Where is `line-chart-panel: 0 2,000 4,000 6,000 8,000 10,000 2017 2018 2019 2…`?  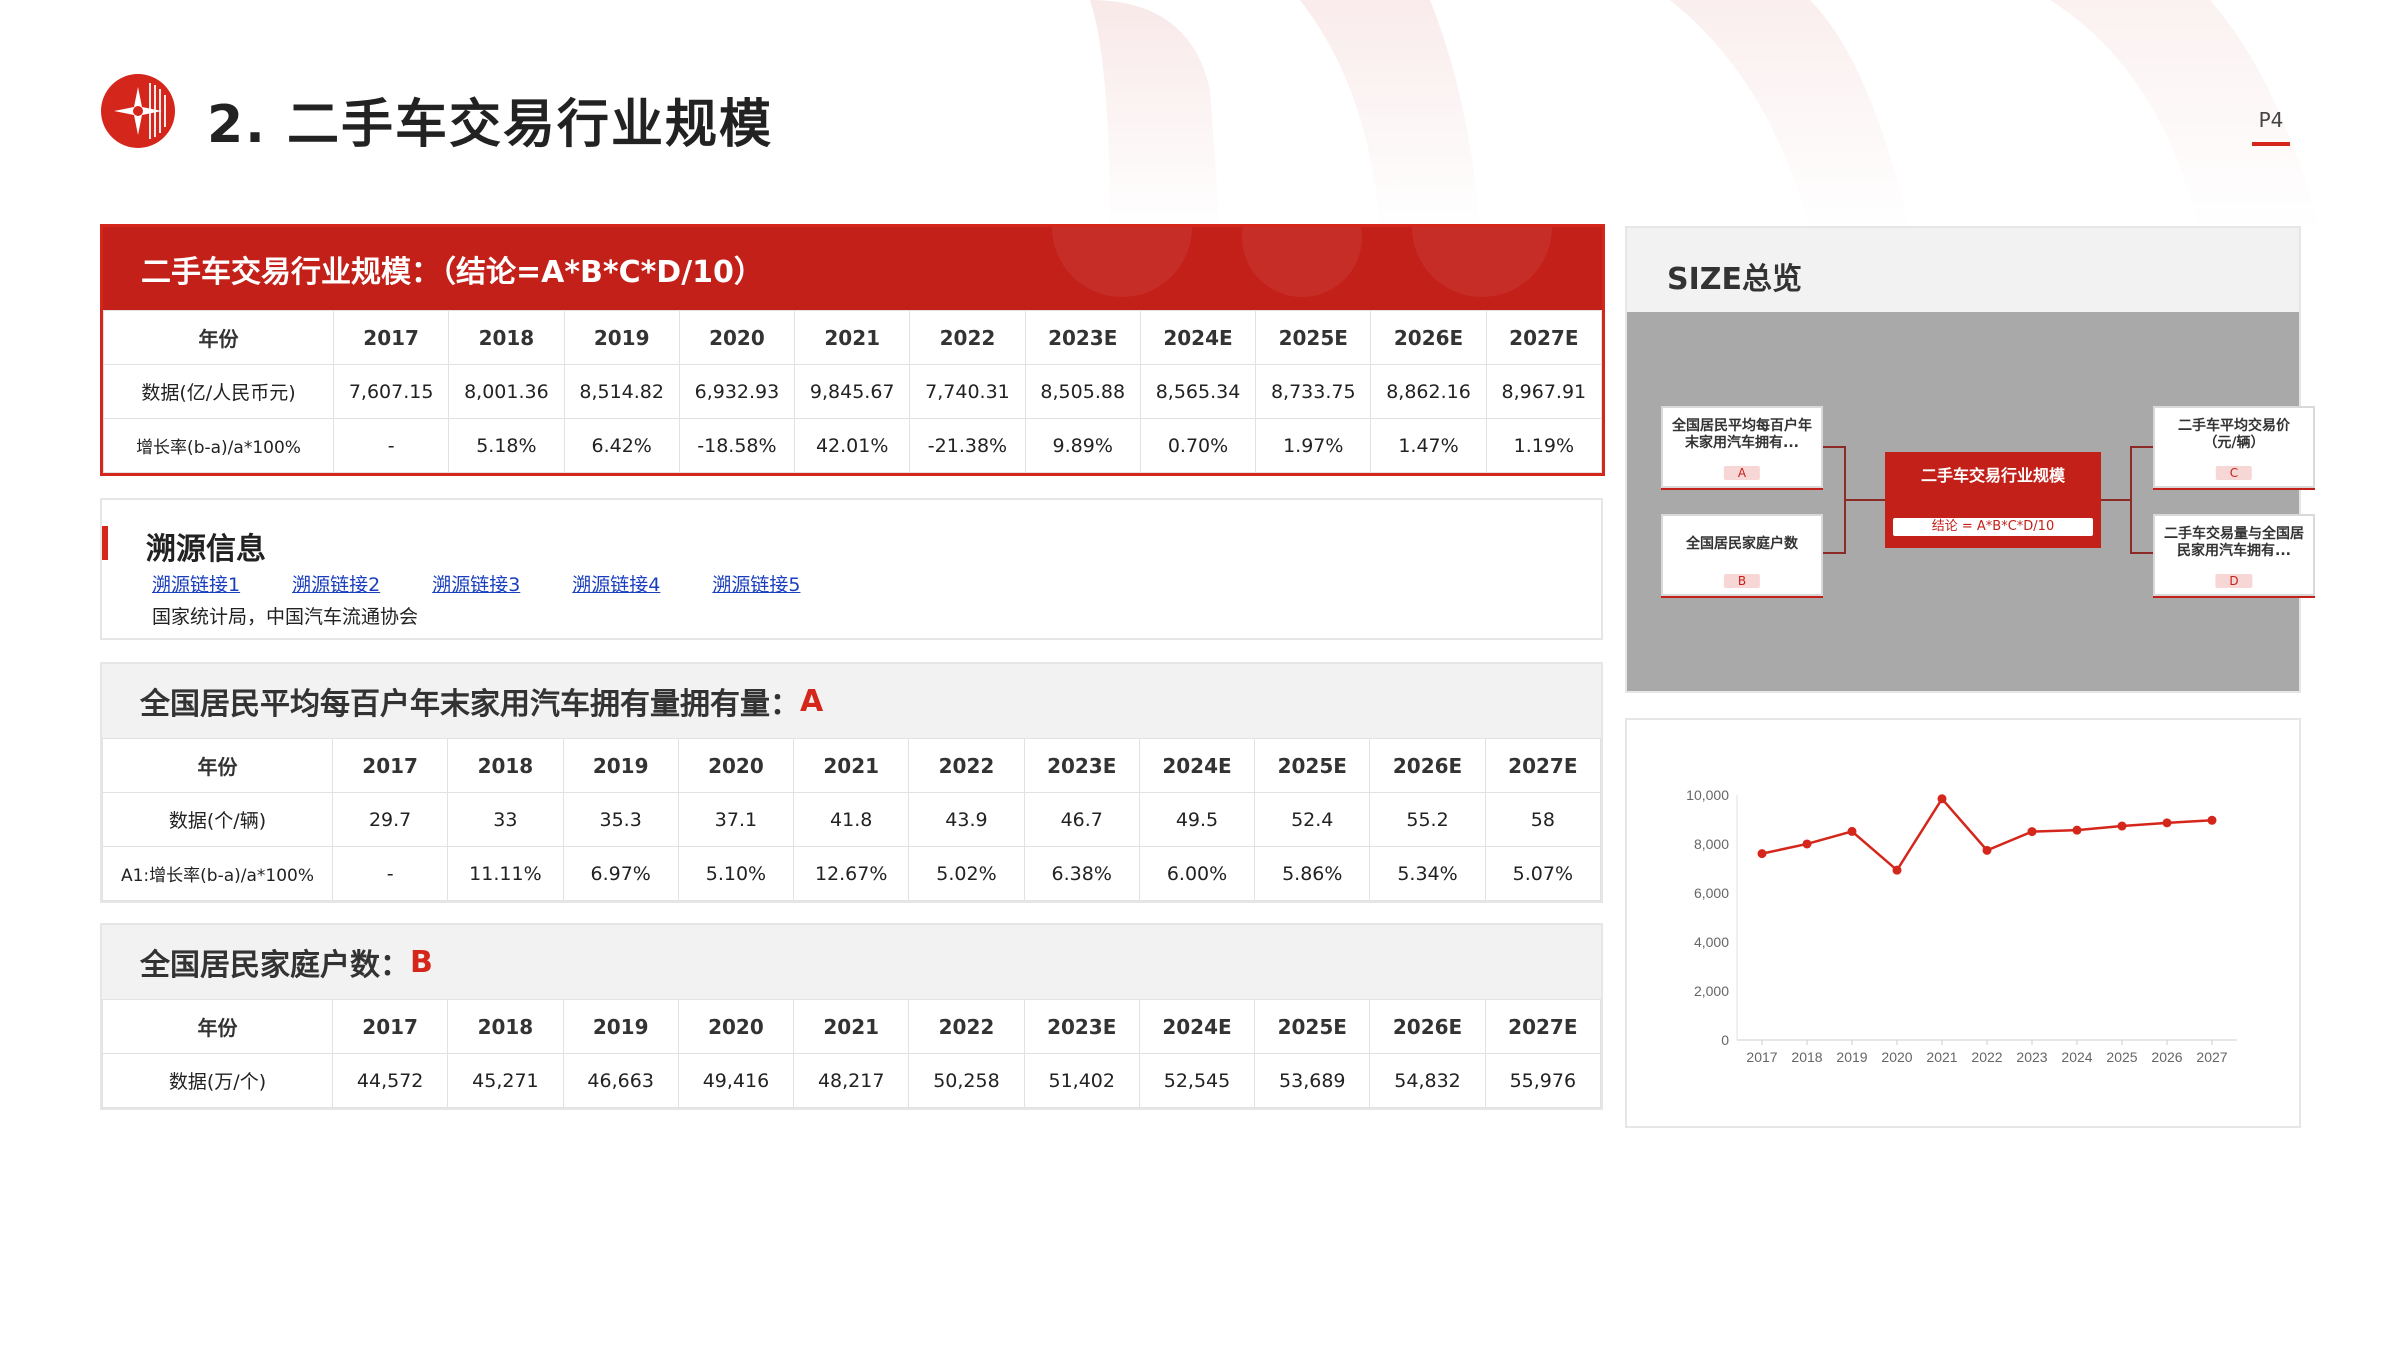
line-chart-panel: 0 2,000 4,000 6,000 8,000 10,000 2017 2018 2019 2… is located at coordinates (1963, 923).